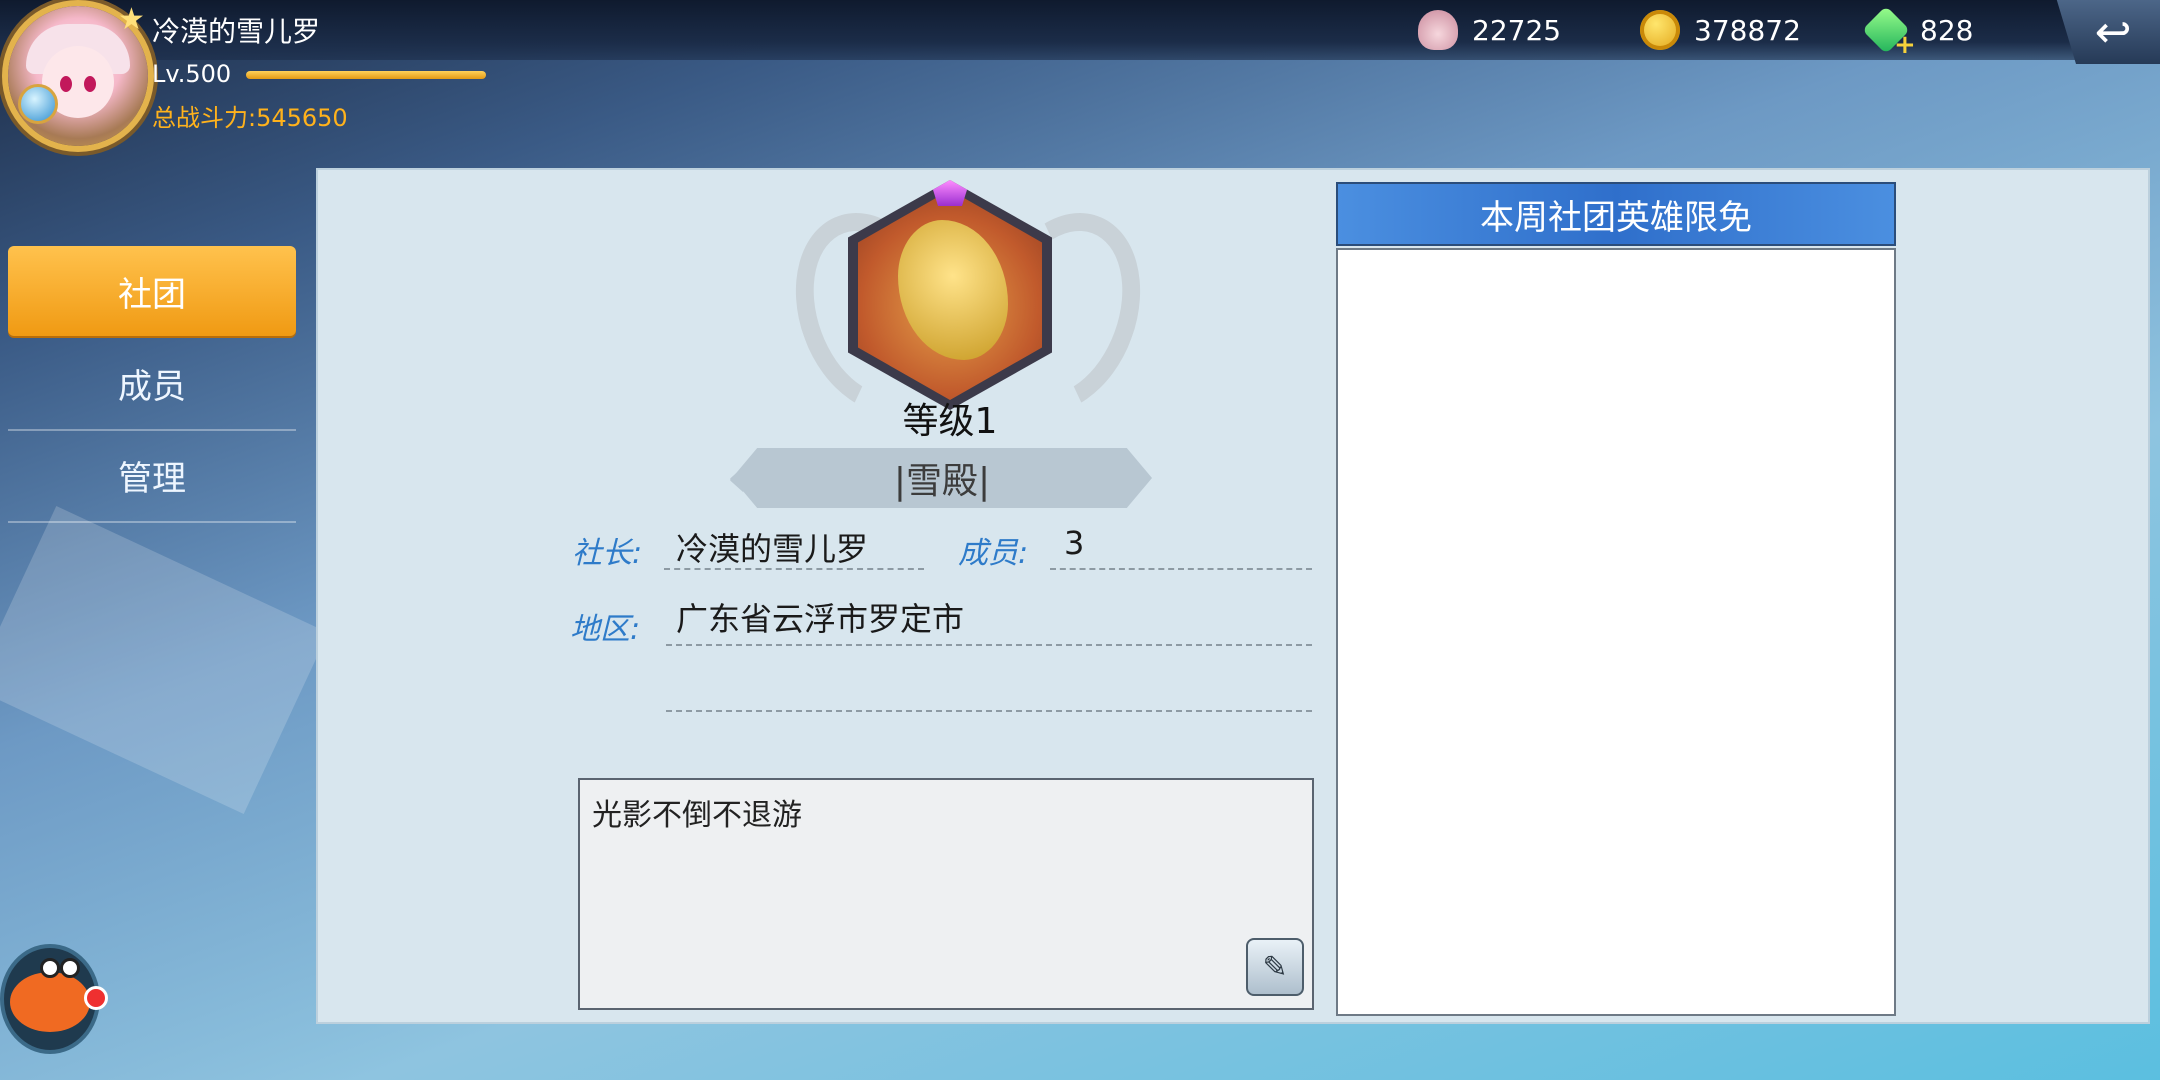 This screenshot has width=2160, height=1080. I want to click on region-value: 广东省云浮市罗定市, so click(820, 619).